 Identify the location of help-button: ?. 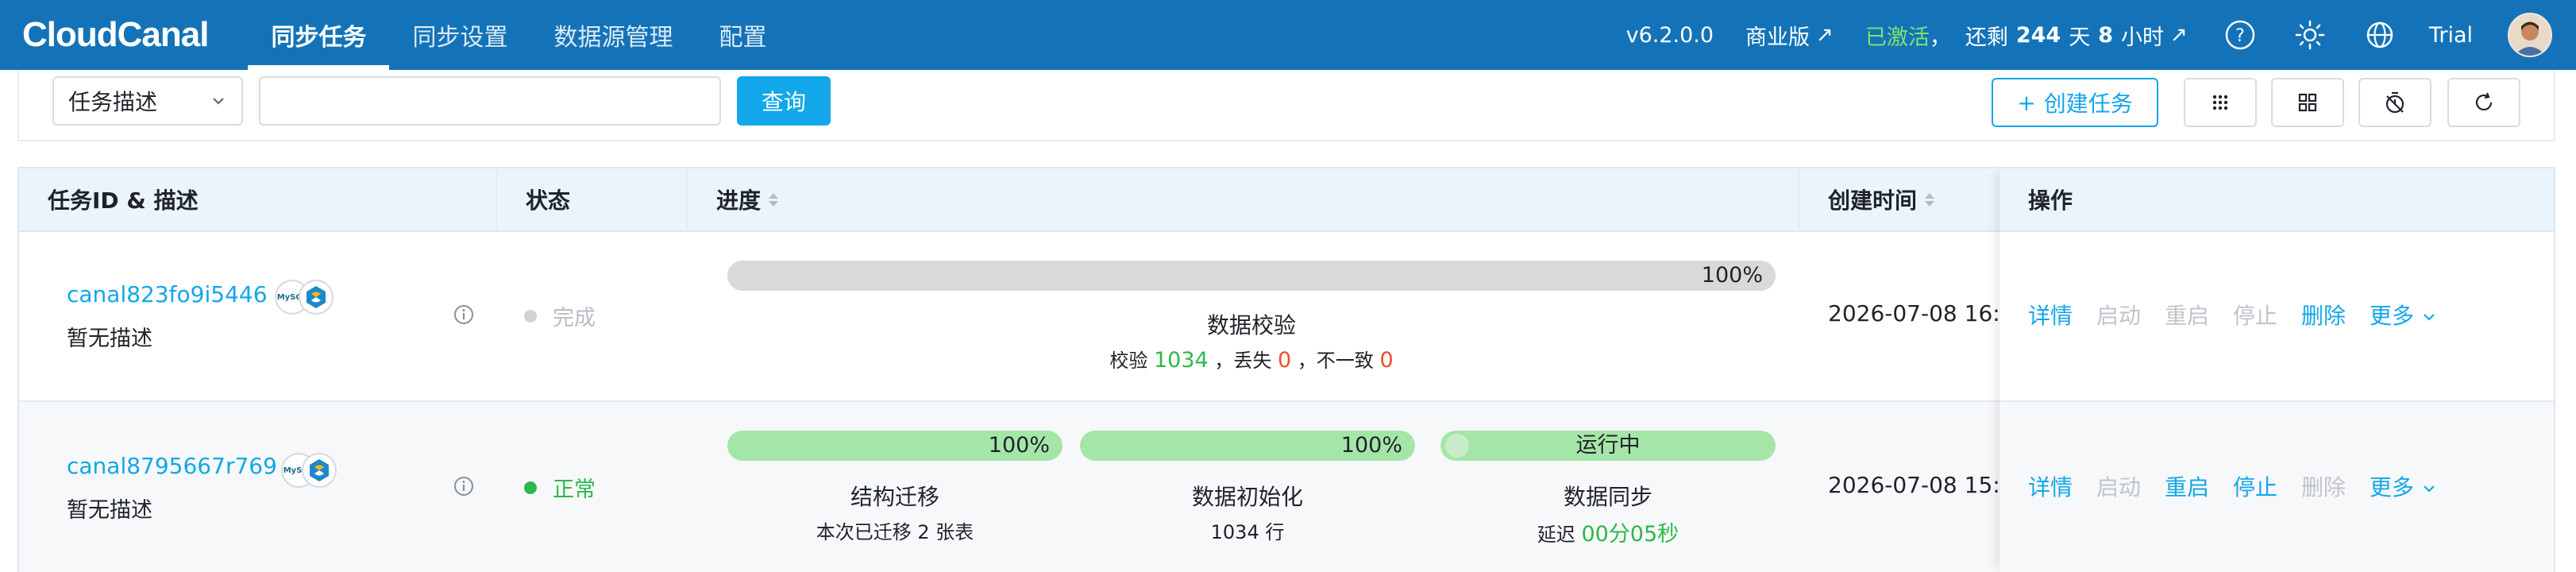
(2240, 34).